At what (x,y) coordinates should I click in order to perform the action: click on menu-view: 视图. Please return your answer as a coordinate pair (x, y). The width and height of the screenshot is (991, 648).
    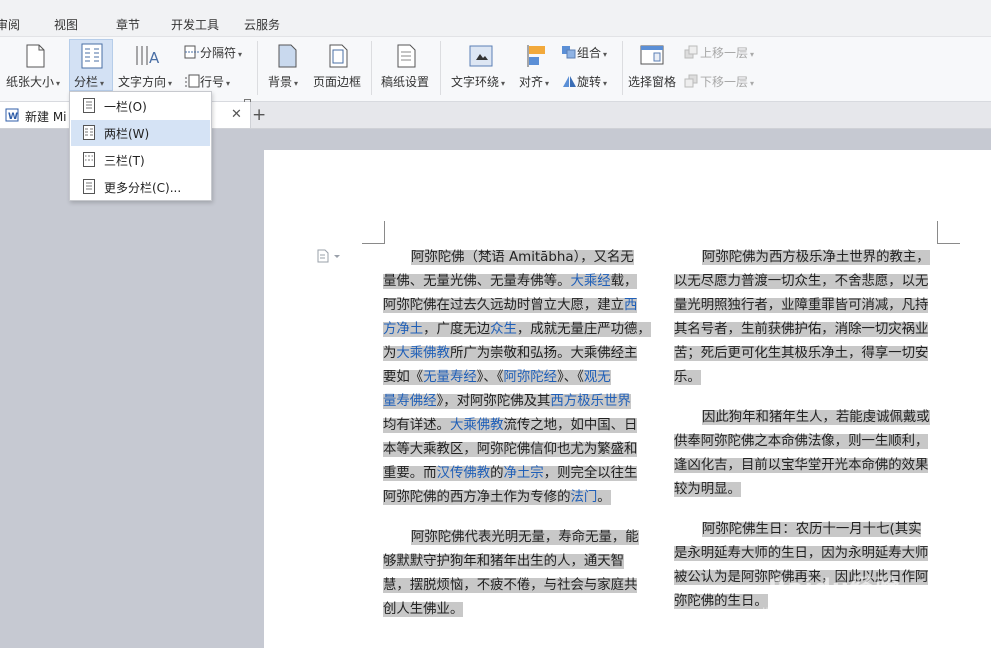
    Looking at the image, I should click on (66, 24).